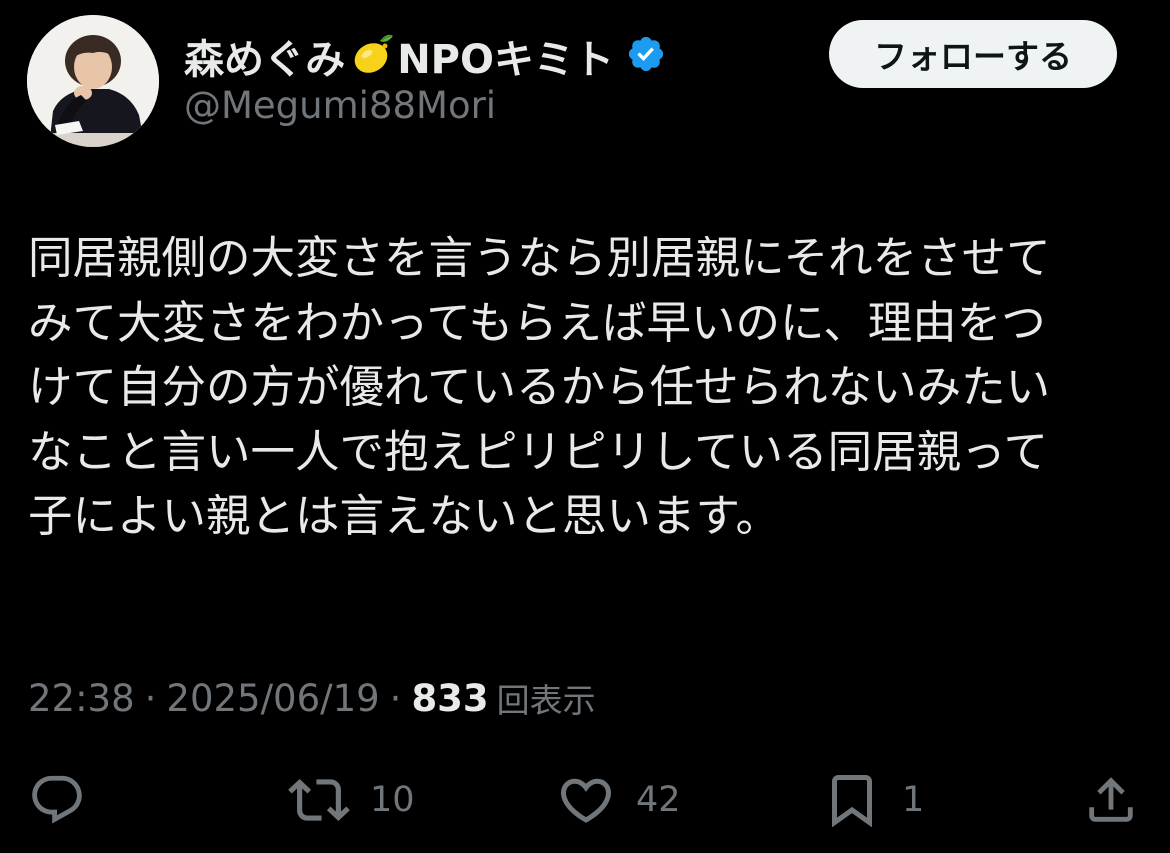 This screenshot has height=853, width=1170. What do you see at coordinates (973, 54) in the screenshot?
I see `follow-button: フォローする` at bounding box center [973, 54].